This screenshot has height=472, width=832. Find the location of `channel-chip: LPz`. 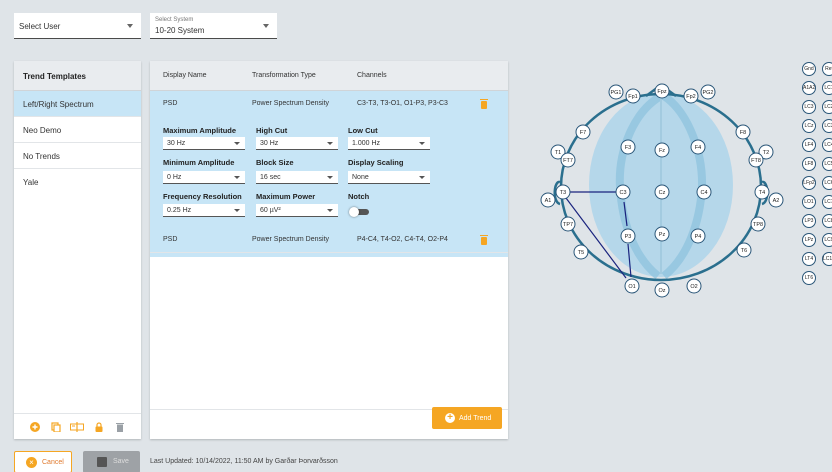

channel-chip: LPz is located at coordinates (809, 240).